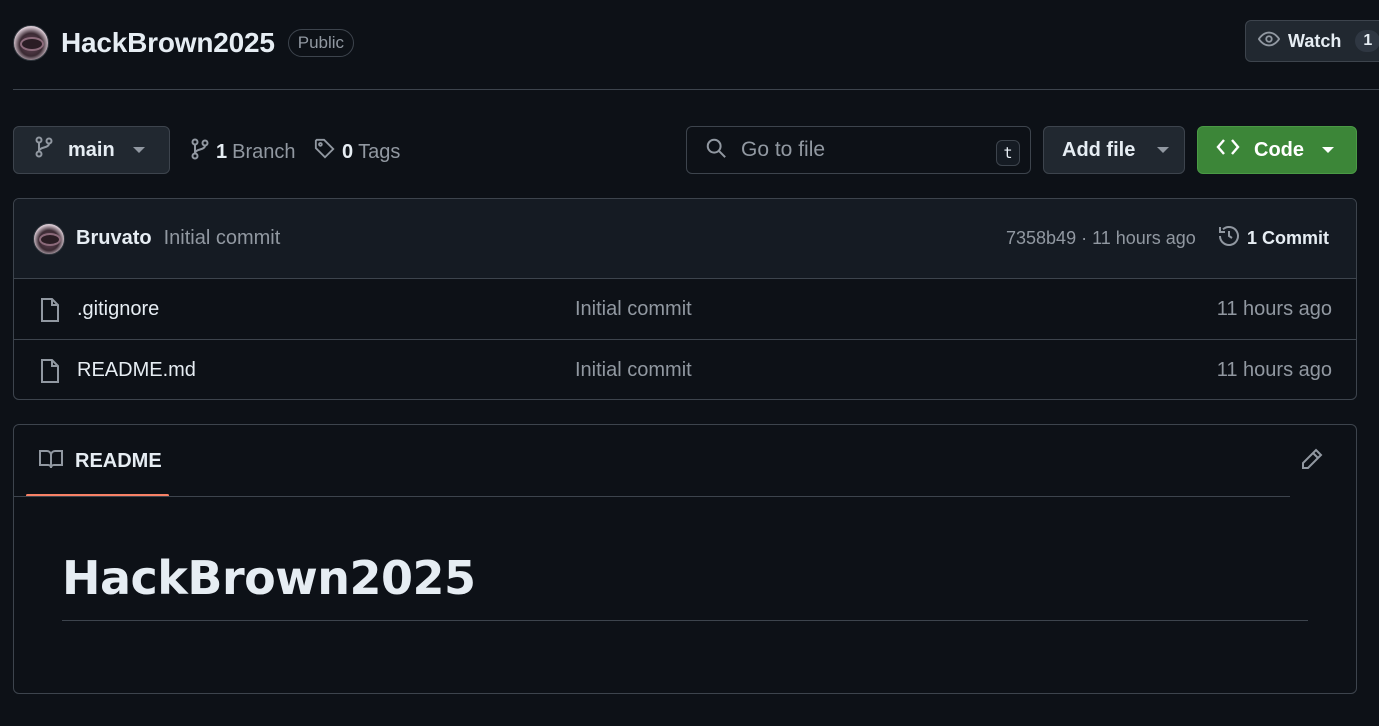 The image size is (1379, 726). I want to click on commit-message: Initial commit, so click(222, 238).